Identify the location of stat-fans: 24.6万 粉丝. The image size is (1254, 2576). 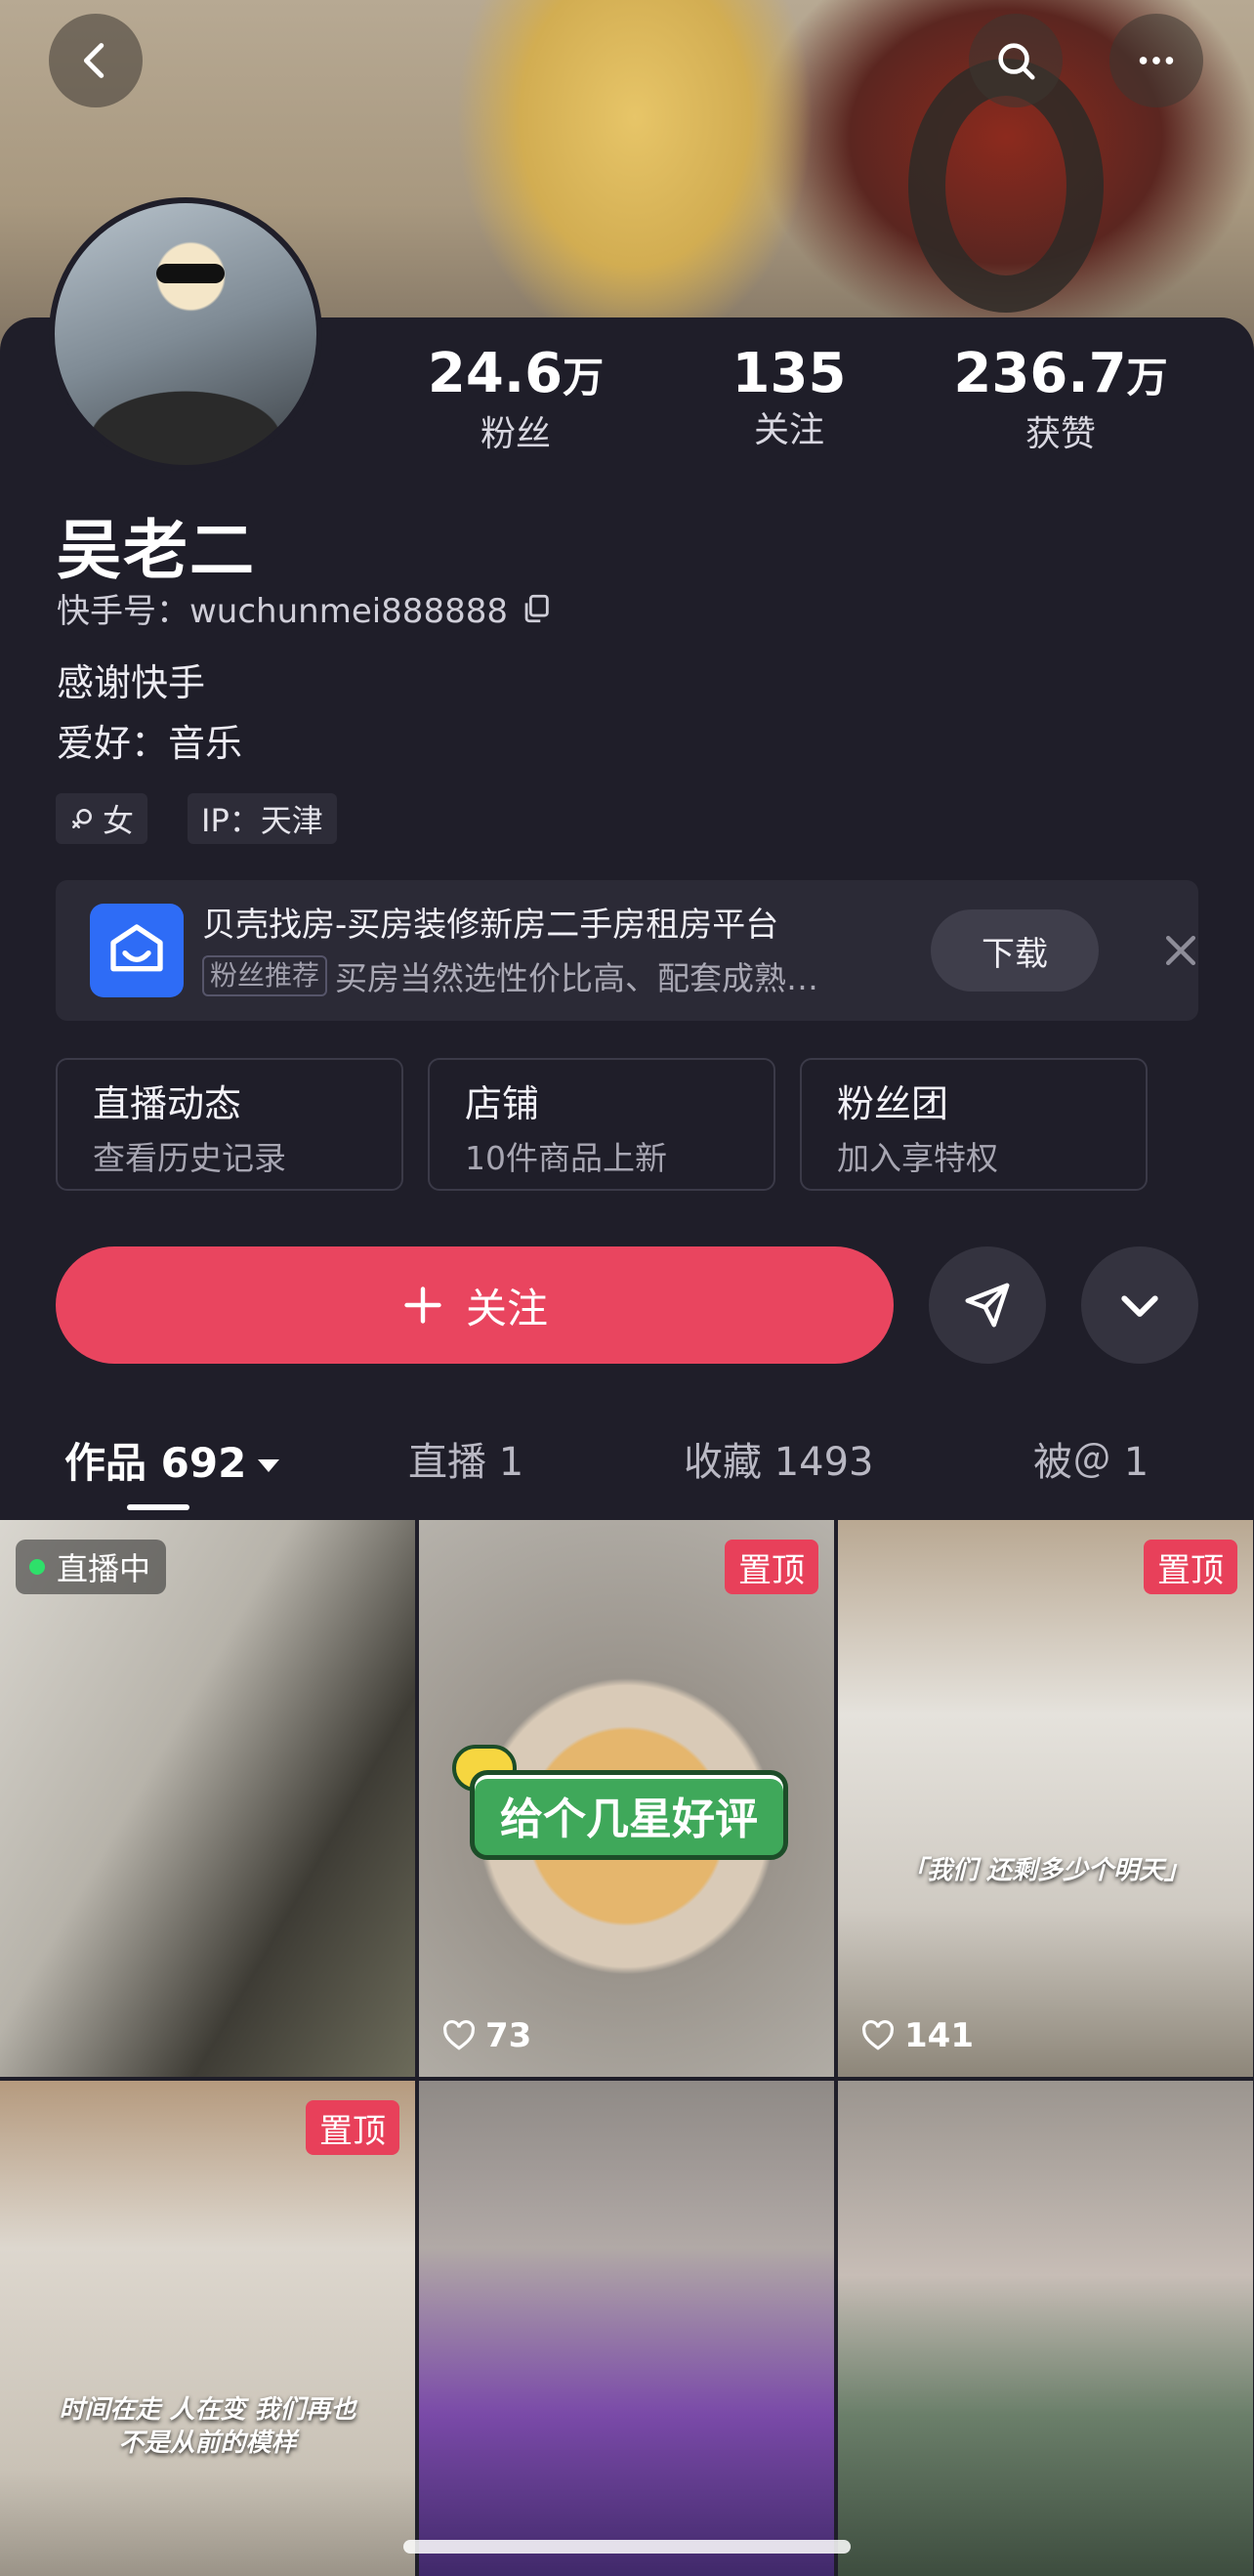
(515, 400).